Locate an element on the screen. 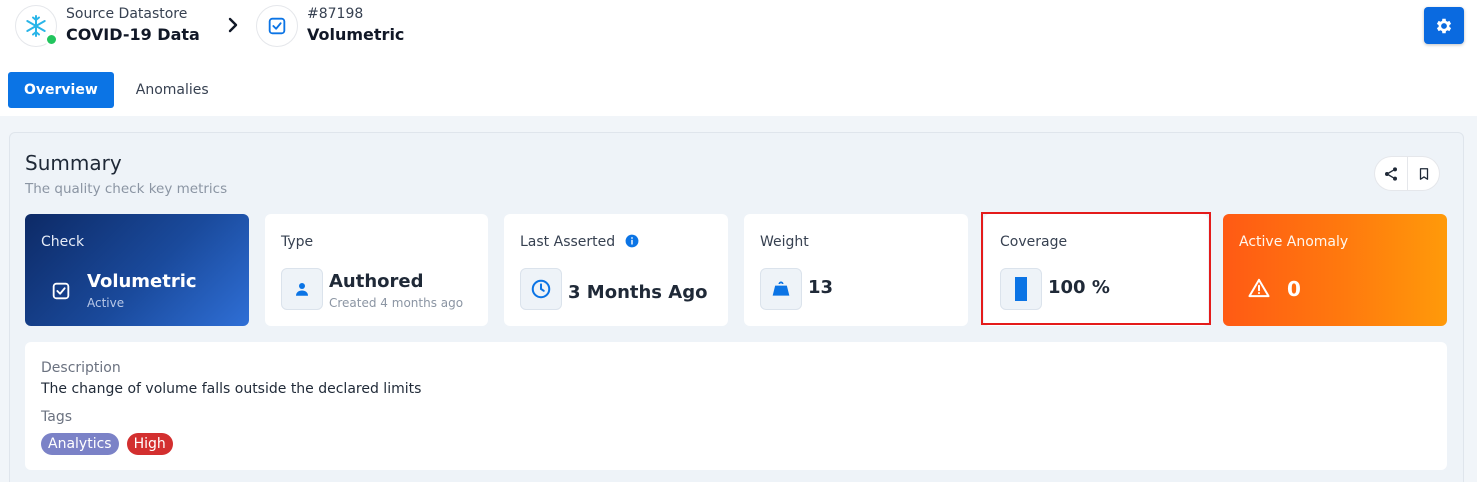 The height and width of the screenshot is (482, 1477). summary-title: Summary is located at coordinates (73, 163).